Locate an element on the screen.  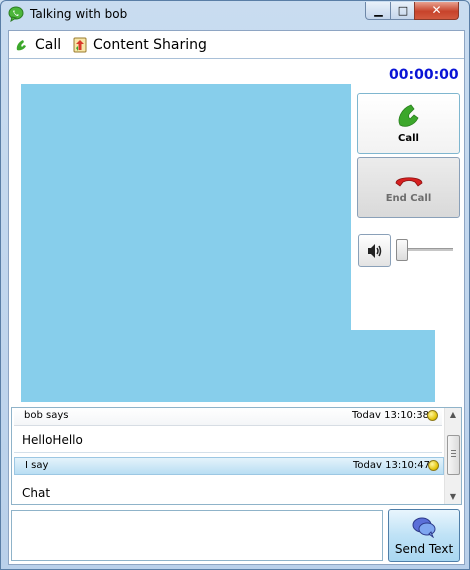
message-header: bob says Todav 13:10:38 is located at coordinates (228, 417).